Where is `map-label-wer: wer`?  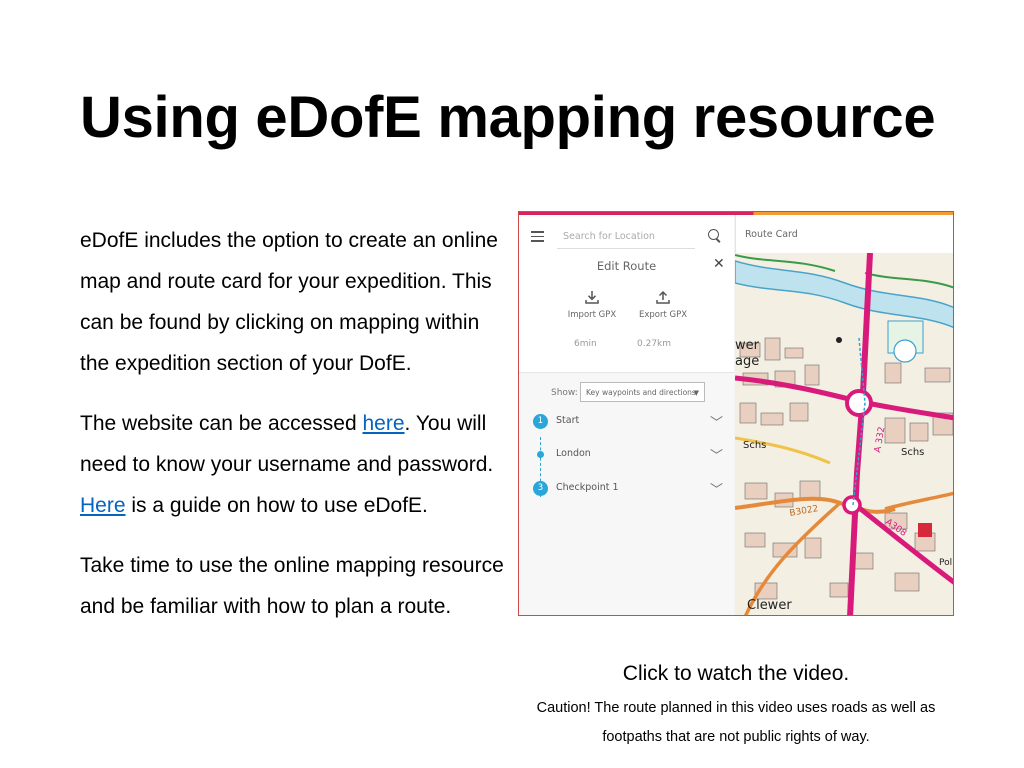
map-label-wer: wer is located at coordinates (747, 345).